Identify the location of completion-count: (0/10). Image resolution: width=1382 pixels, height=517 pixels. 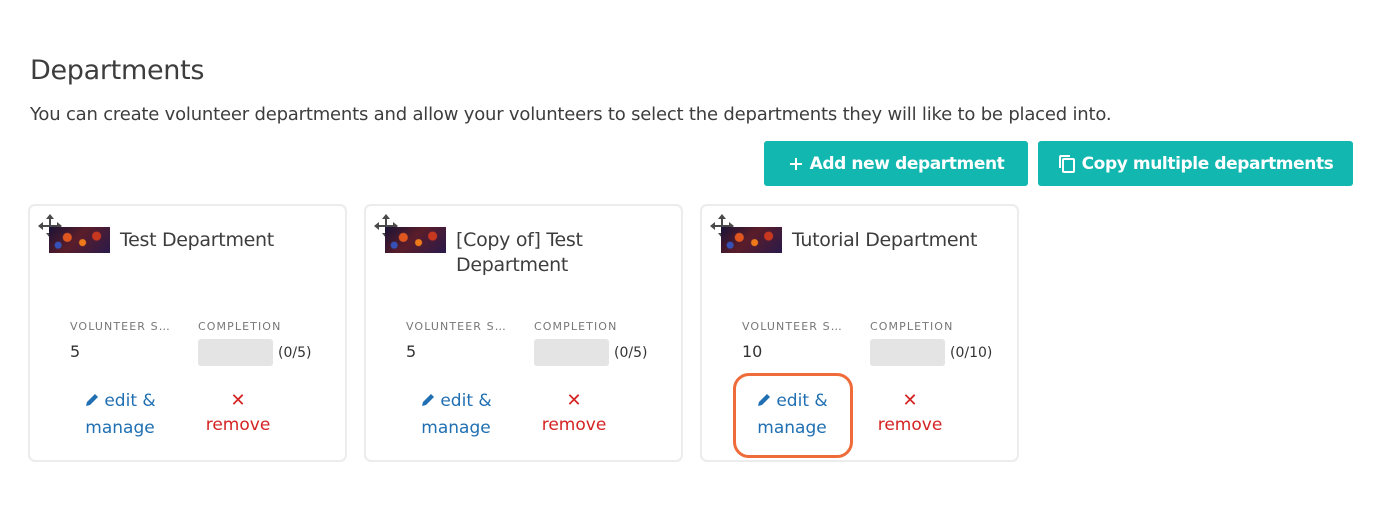
(971, 353).